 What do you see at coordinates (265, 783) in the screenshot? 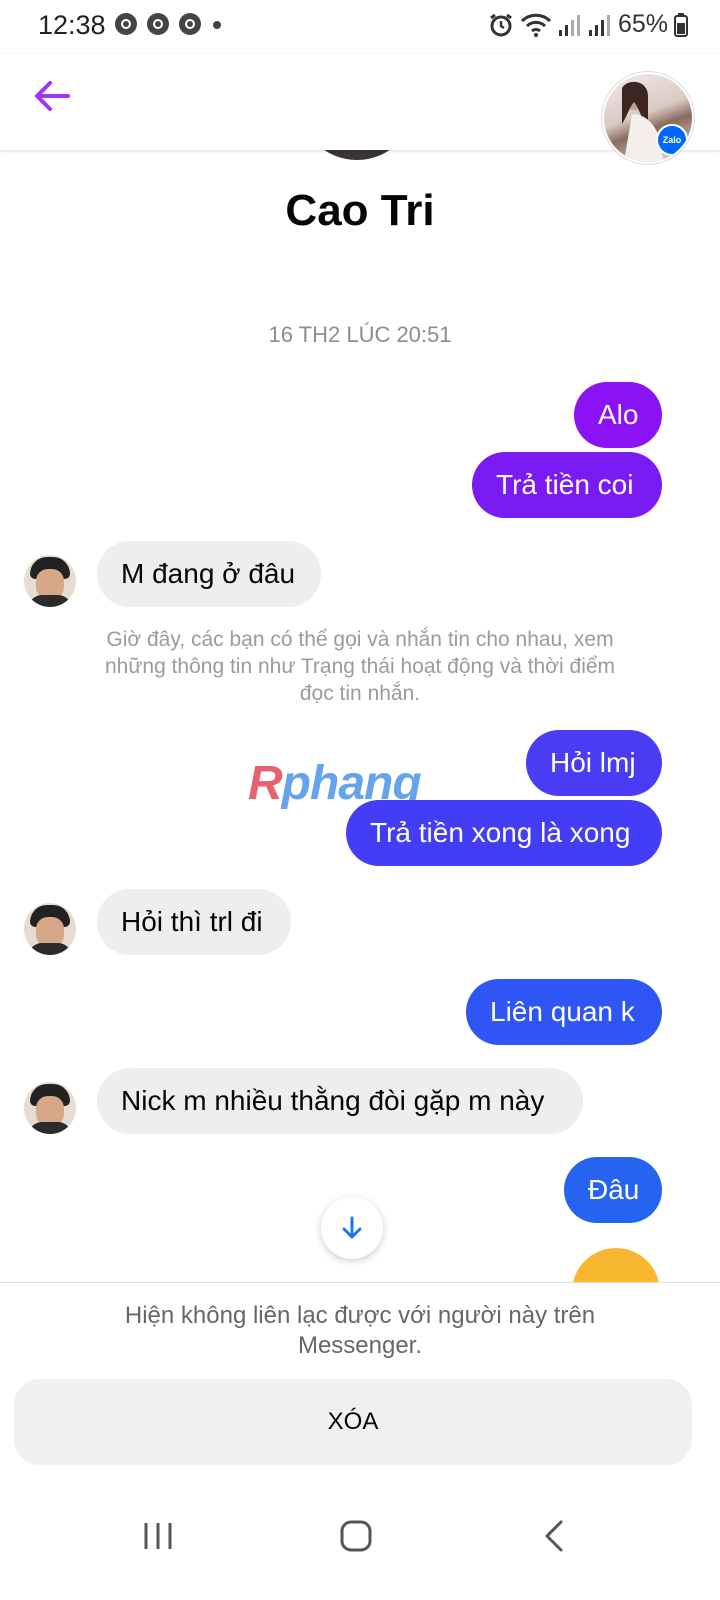
I see `watermark-r: R` at bounding box center [265, 783].